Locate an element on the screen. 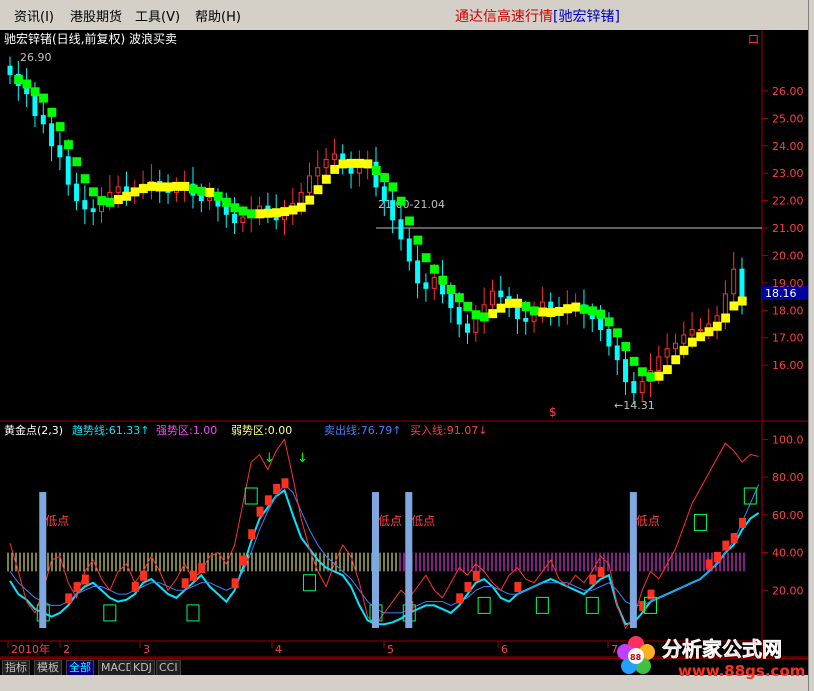 This screenshot has width=814, height=691. indicator-param-1: 强势区:1.00 is located at coordinates (186, 430).